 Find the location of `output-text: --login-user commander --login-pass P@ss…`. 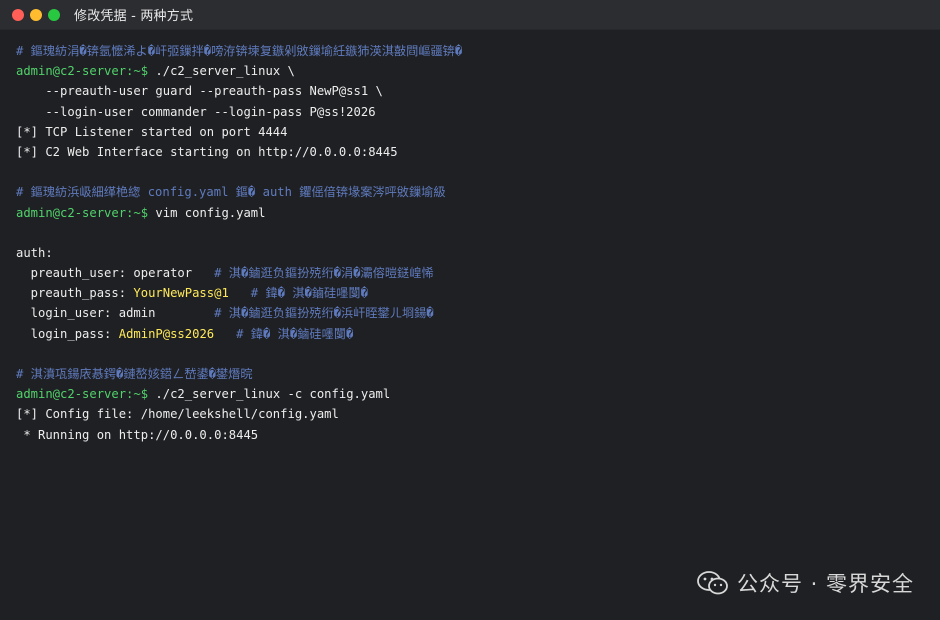

output-text: --login-user commander --login-pass P@ss… is located at coordinates (196, 111).